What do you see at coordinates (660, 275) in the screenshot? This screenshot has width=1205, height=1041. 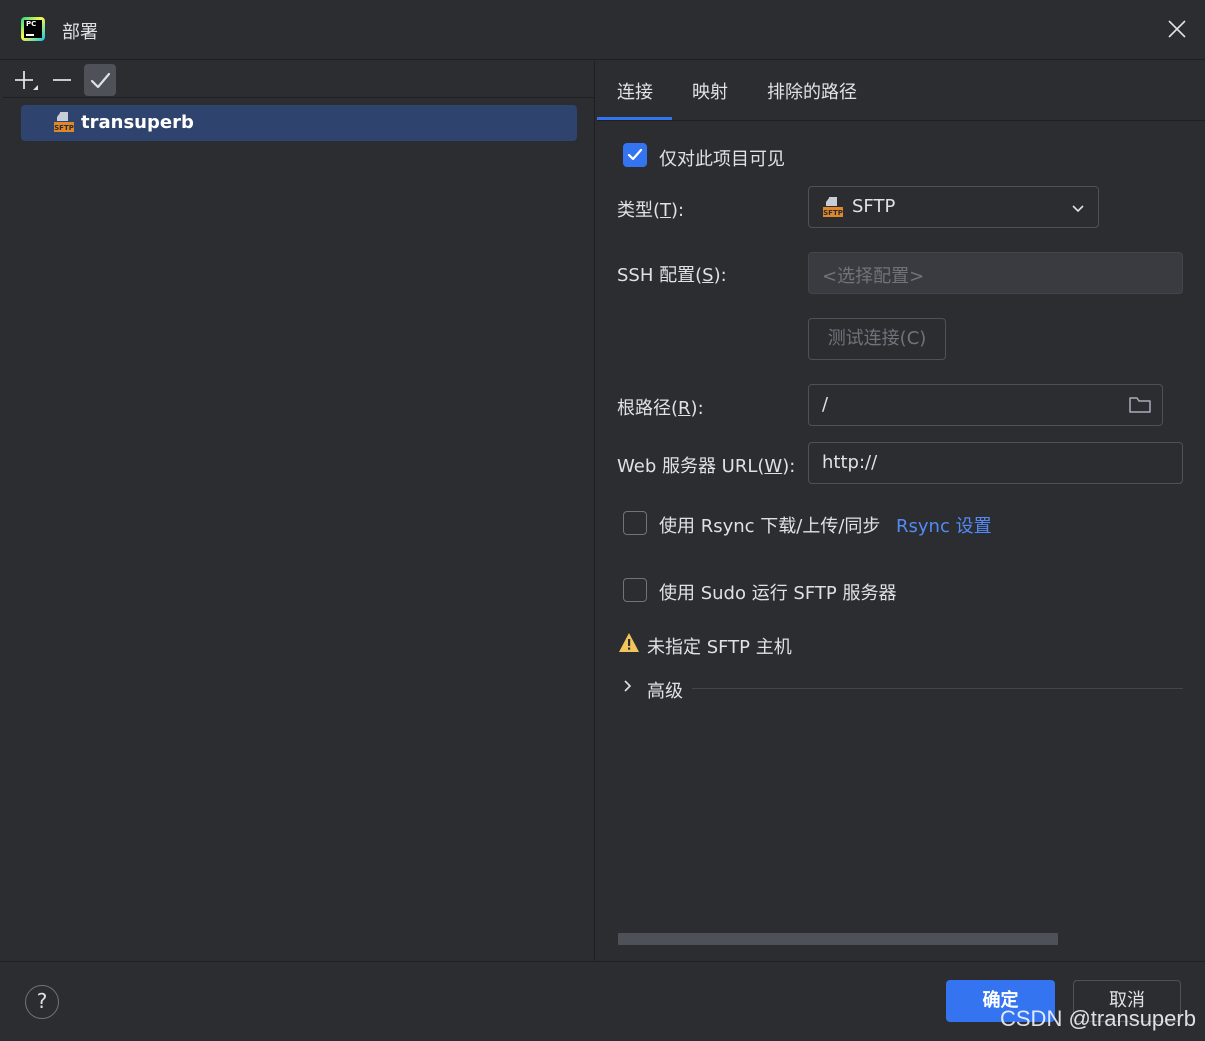 I see `ssh-config-label-prefix: SSH 配置(` at bounding box center [660, 275].